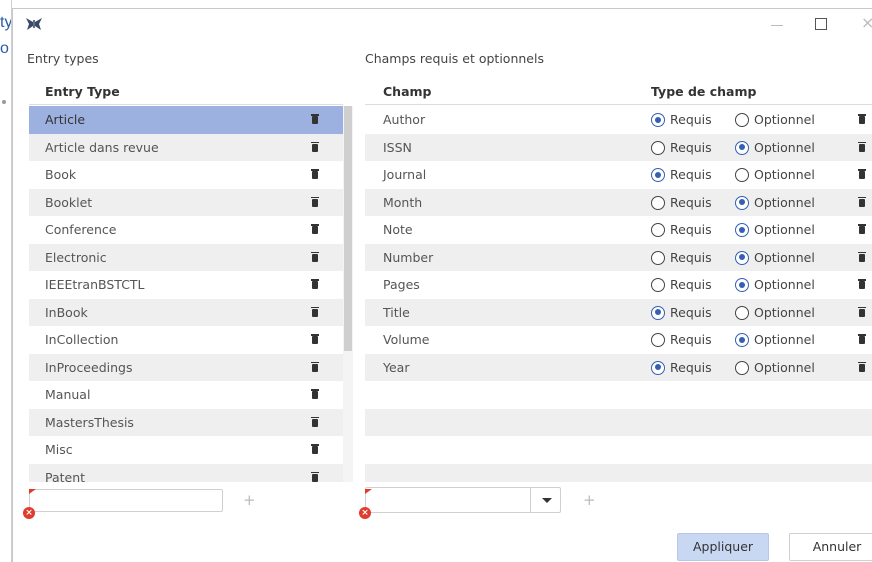 Image resolution: width=872 pixels, height=562 pixels. Describe the element at coordinates (618, 340) in the screenshot. I see `field-row: Volume Requis Optionnel` at that location.